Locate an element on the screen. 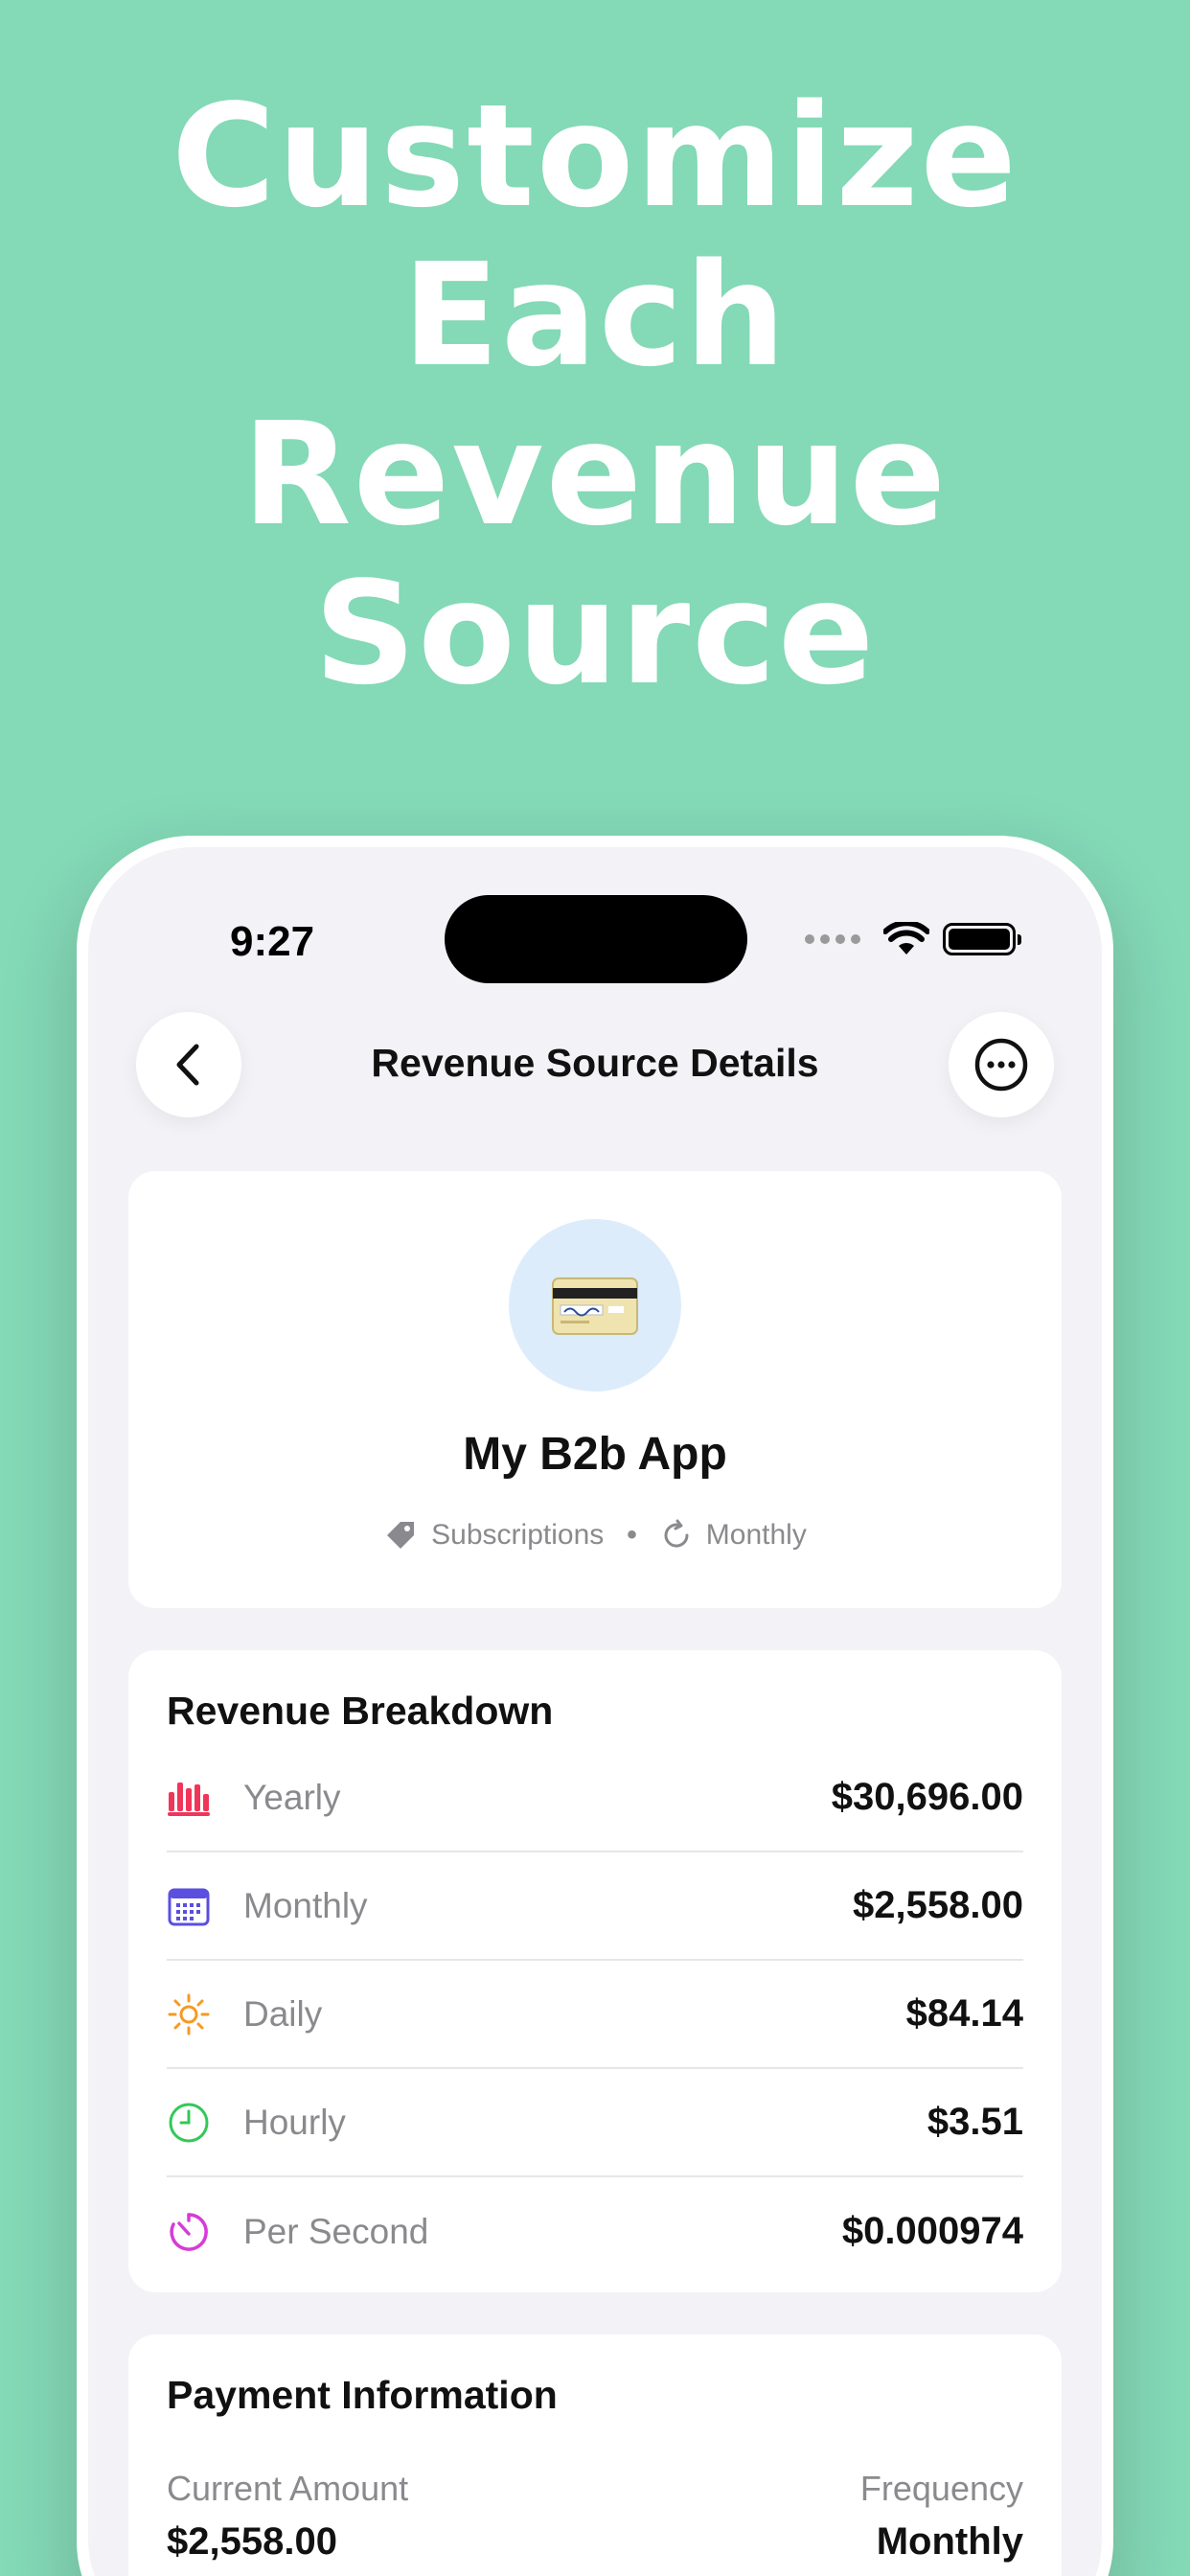 This screenshot has height=2576, width=1190. more-options-button is located at coordinates (1002, 1064).